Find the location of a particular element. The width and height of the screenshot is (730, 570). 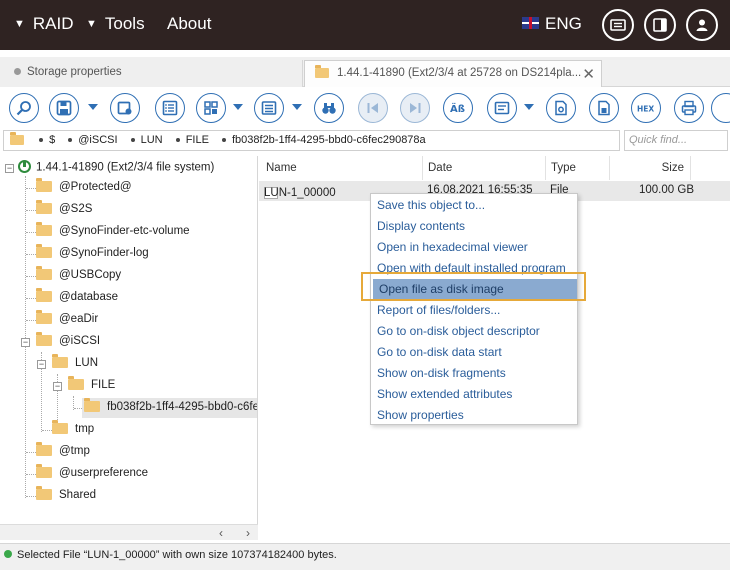

tree-item: @Protected@ is located at coordinates (84, 188).